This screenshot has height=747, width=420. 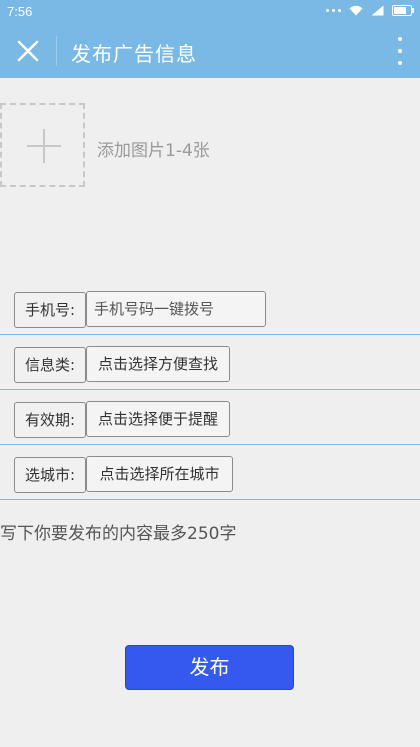 I want to click on validity-select: 点击选择便于提醒, so click(x=158, y=419).